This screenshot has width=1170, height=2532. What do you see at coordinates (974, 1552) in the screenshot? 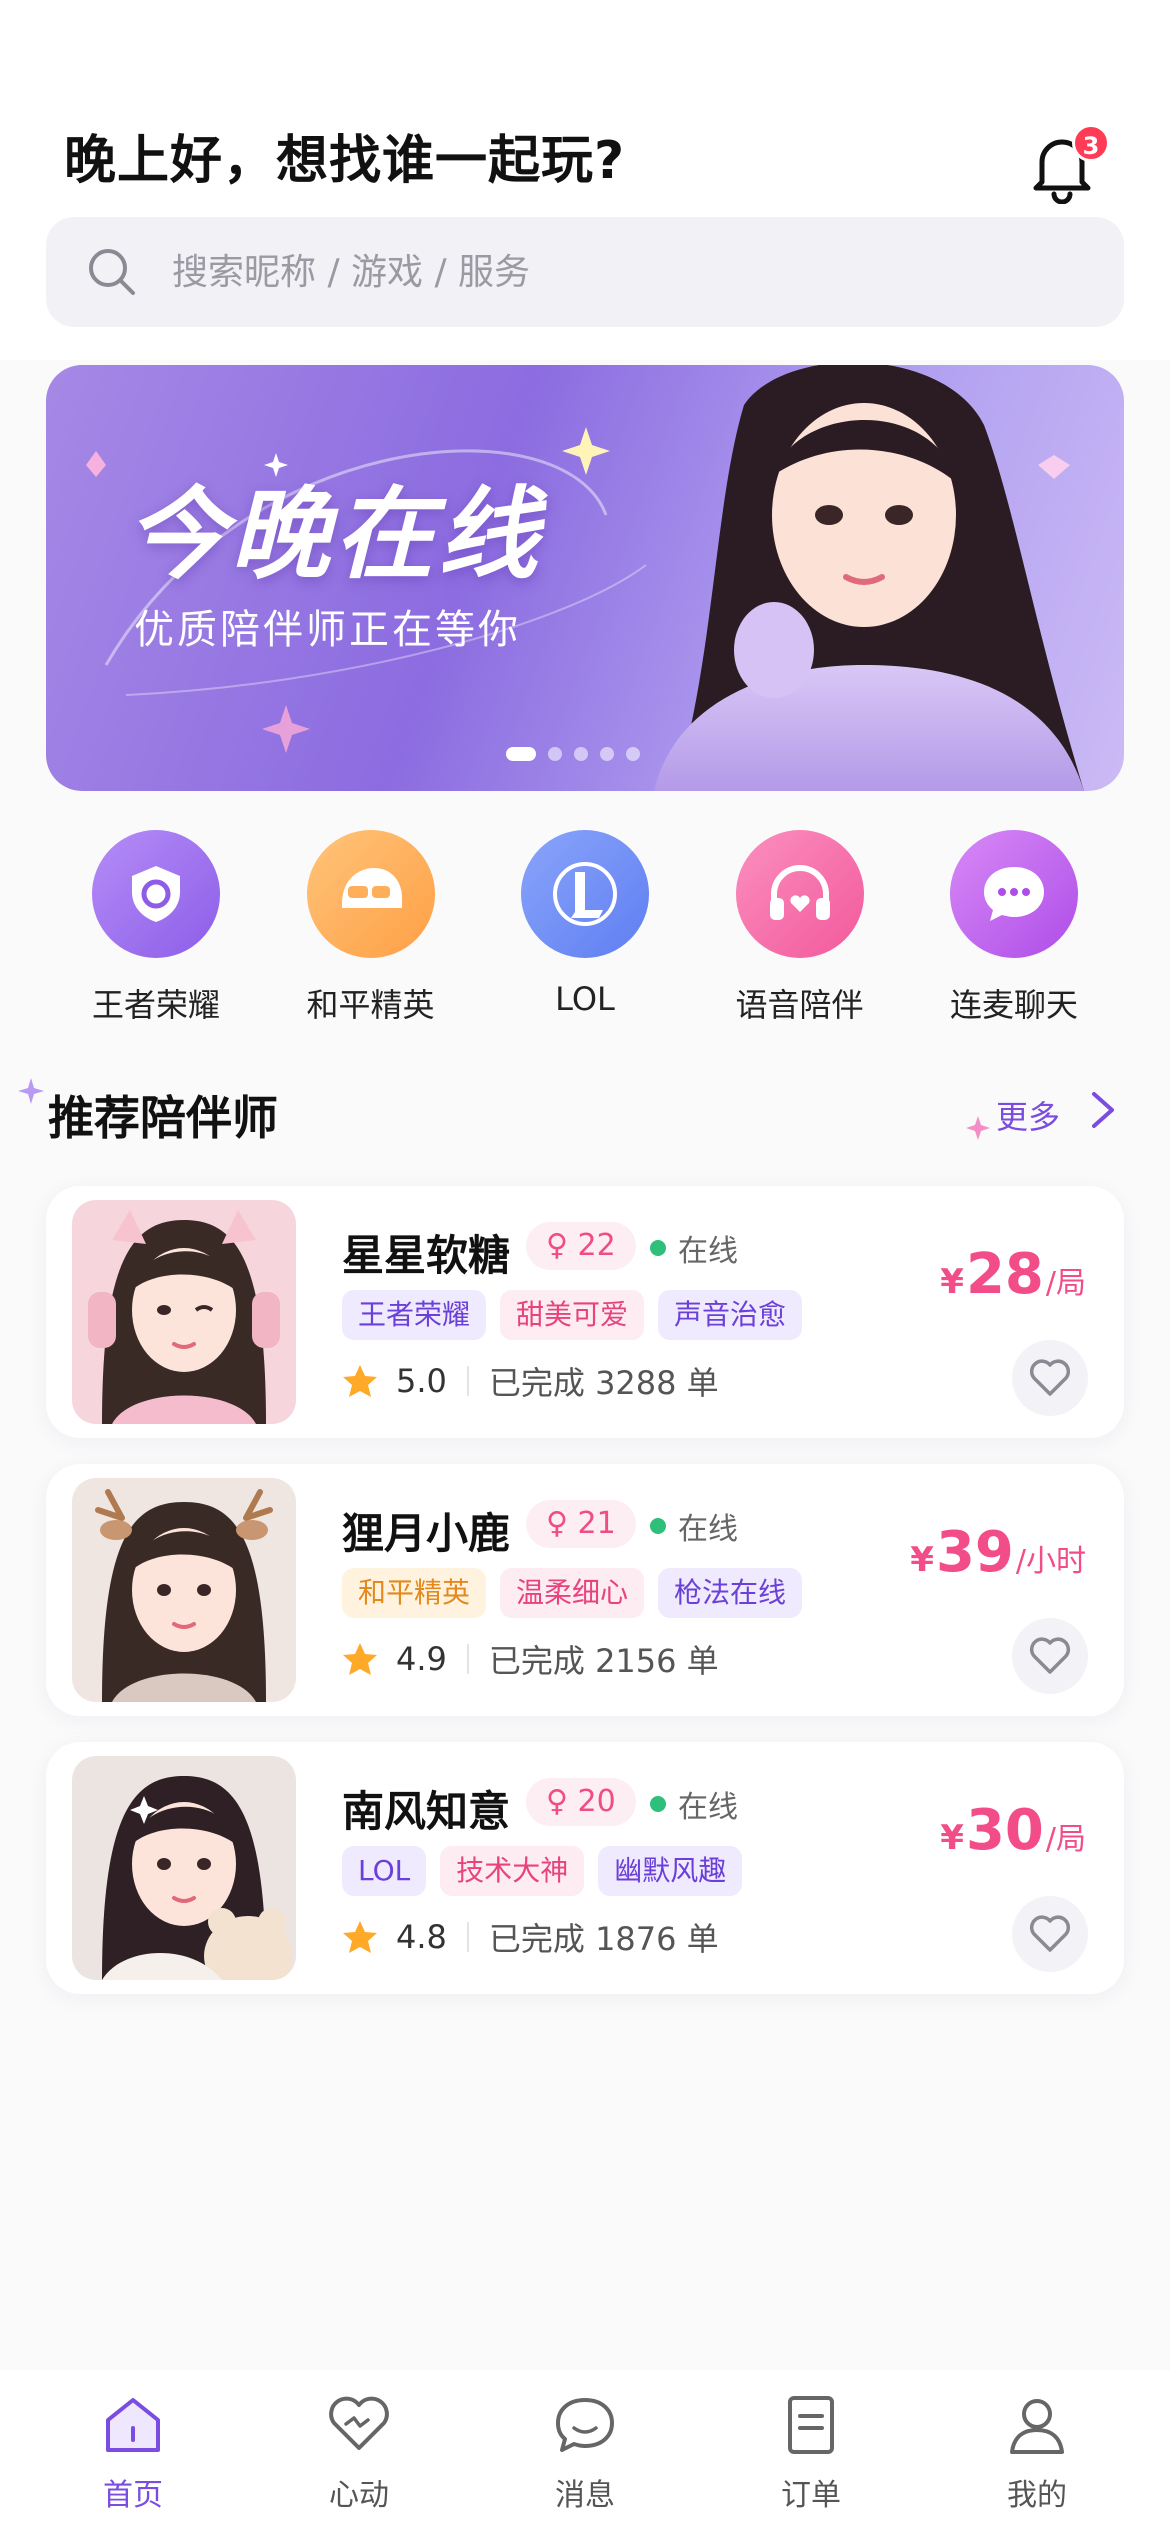
I see `price-value: 39` at bounding box center [974, 1552].